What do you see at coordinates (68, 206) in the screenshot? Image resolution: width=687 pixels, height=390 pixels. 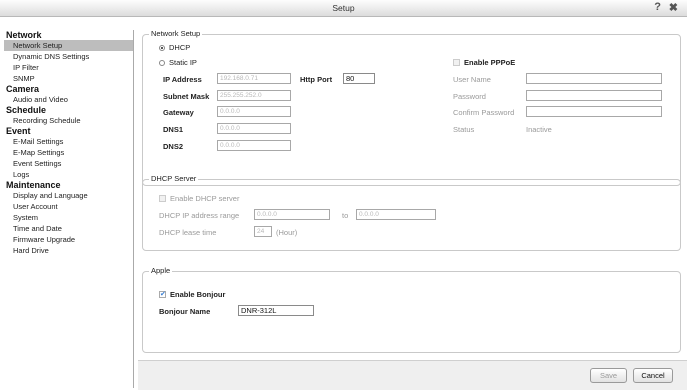 I see `sidebar-item-user-account: User Account` at bounding box center [68, 206].